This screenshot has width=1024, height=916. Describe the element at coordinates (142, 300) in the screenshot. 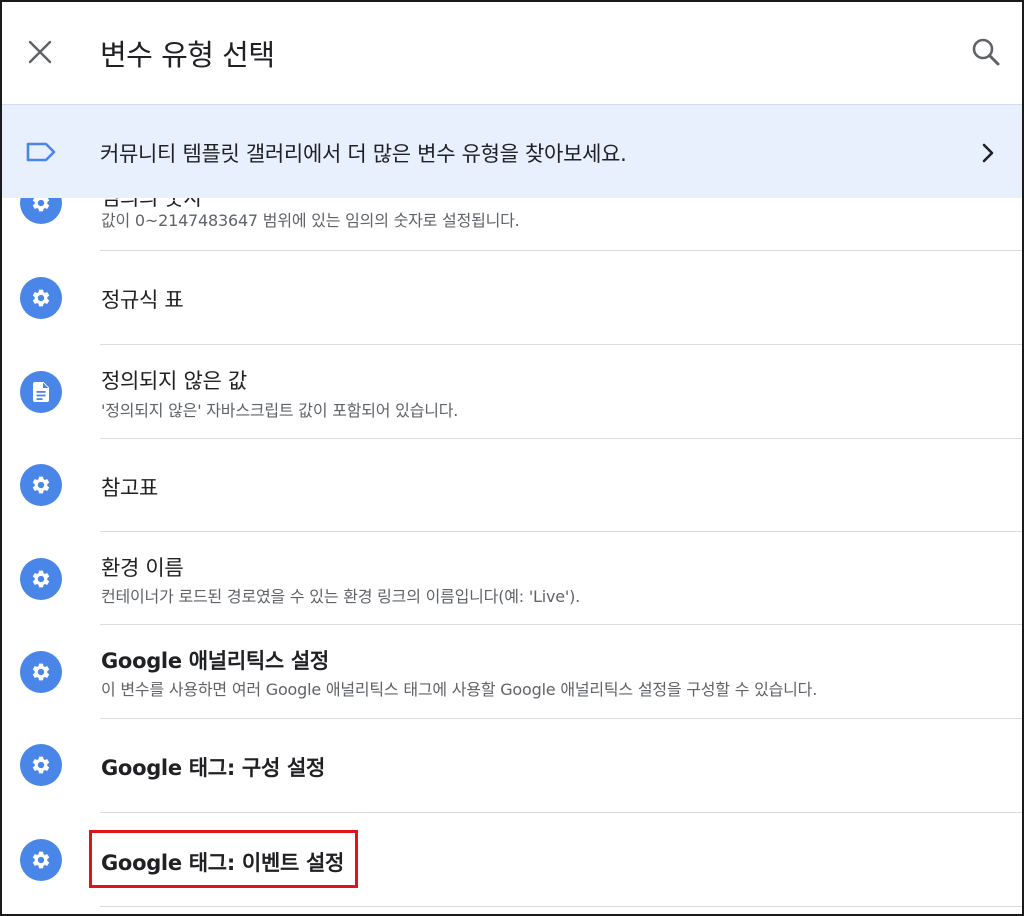

I see `item-title: 정규식 표` at that location.